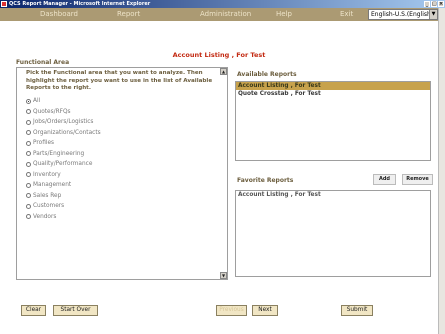  What do you see at coordinates (284, 14) in the screenshot?
I see `nav-help: Help` at bounding box center [284, 14].